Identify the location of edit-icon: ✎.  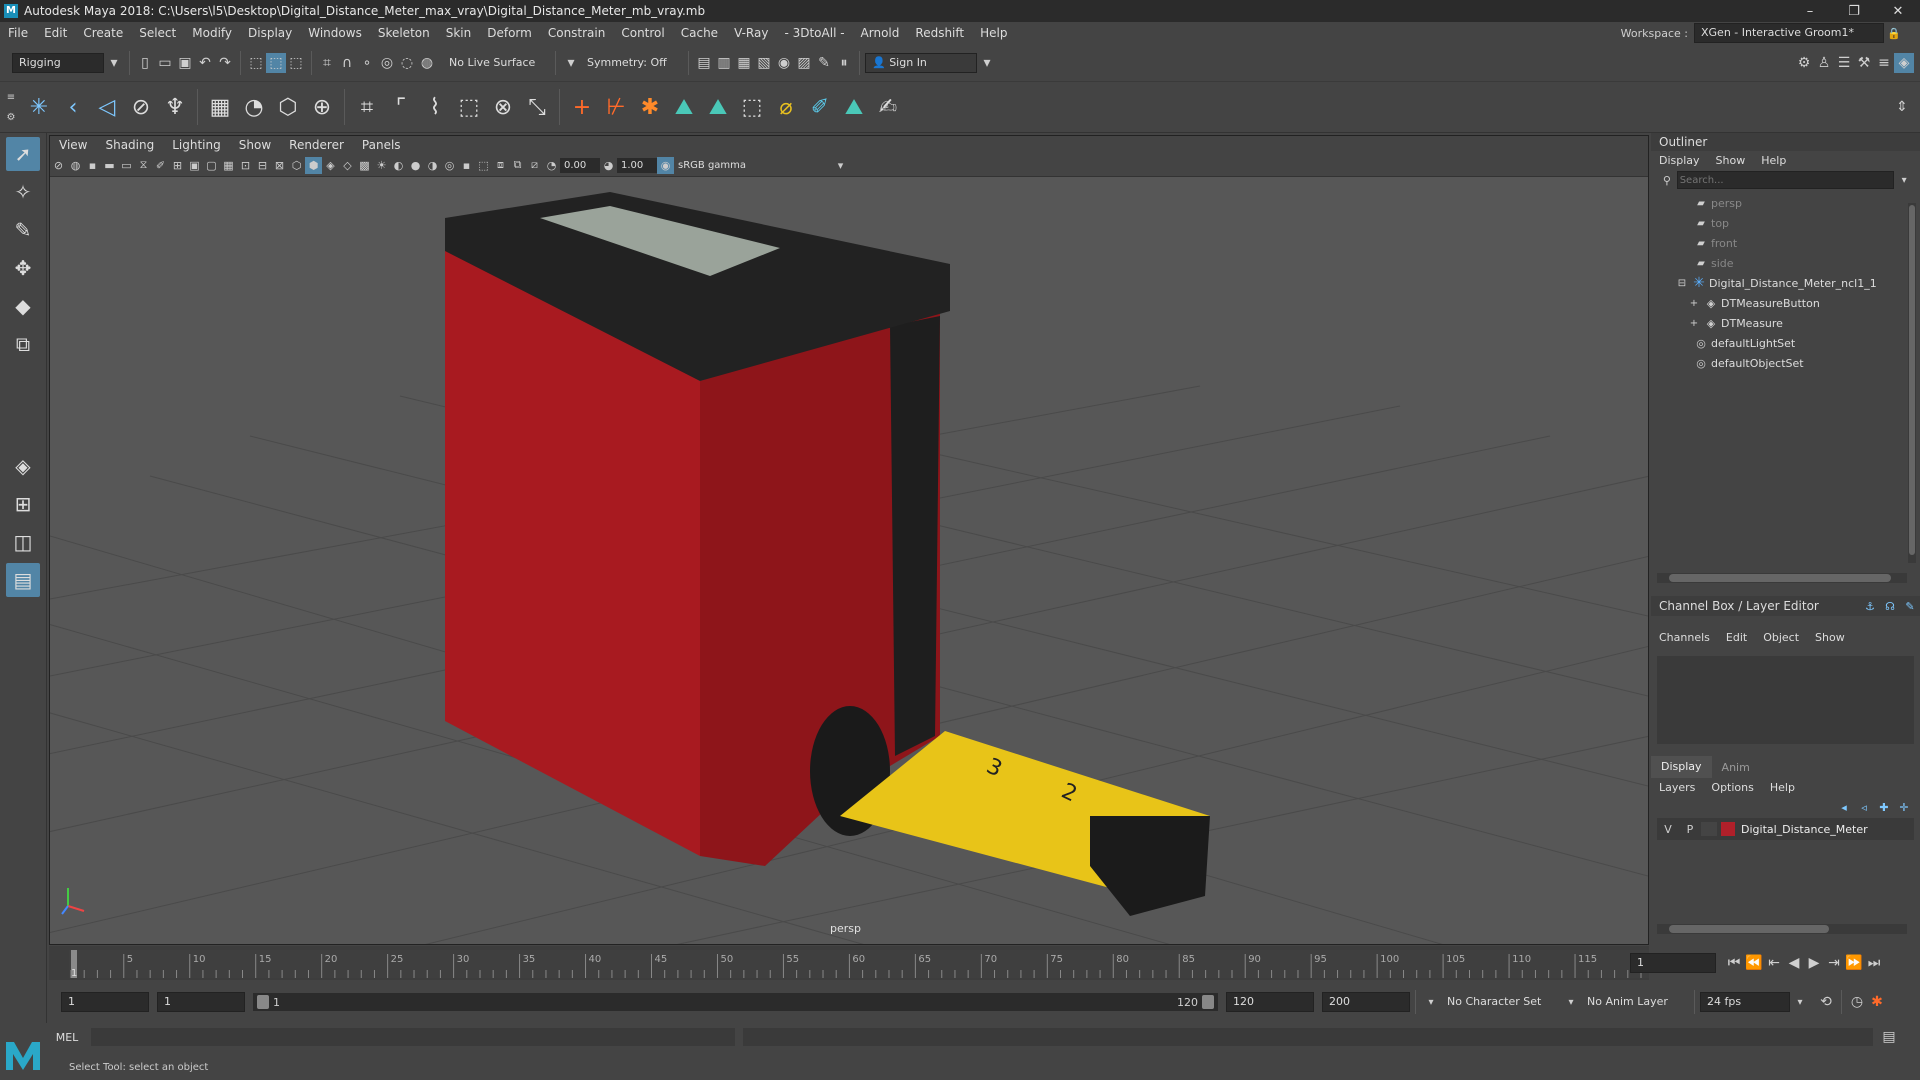
(1910, 606).